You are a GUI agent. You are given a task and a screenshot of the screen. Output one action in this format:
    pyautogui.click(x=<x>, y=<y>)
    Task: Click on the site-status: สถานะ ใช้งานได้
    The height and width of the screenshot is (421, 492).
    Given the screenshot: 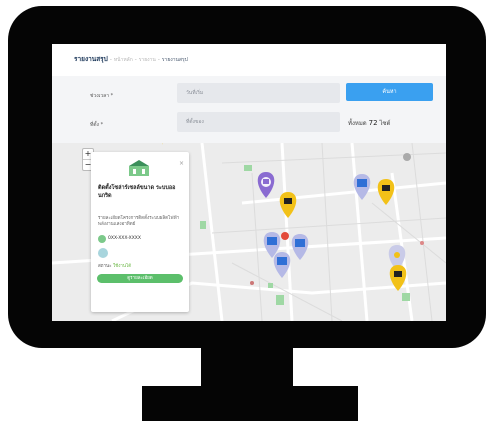 What is the action you would take?
    pyautogui.click(x=114, y=265)
    